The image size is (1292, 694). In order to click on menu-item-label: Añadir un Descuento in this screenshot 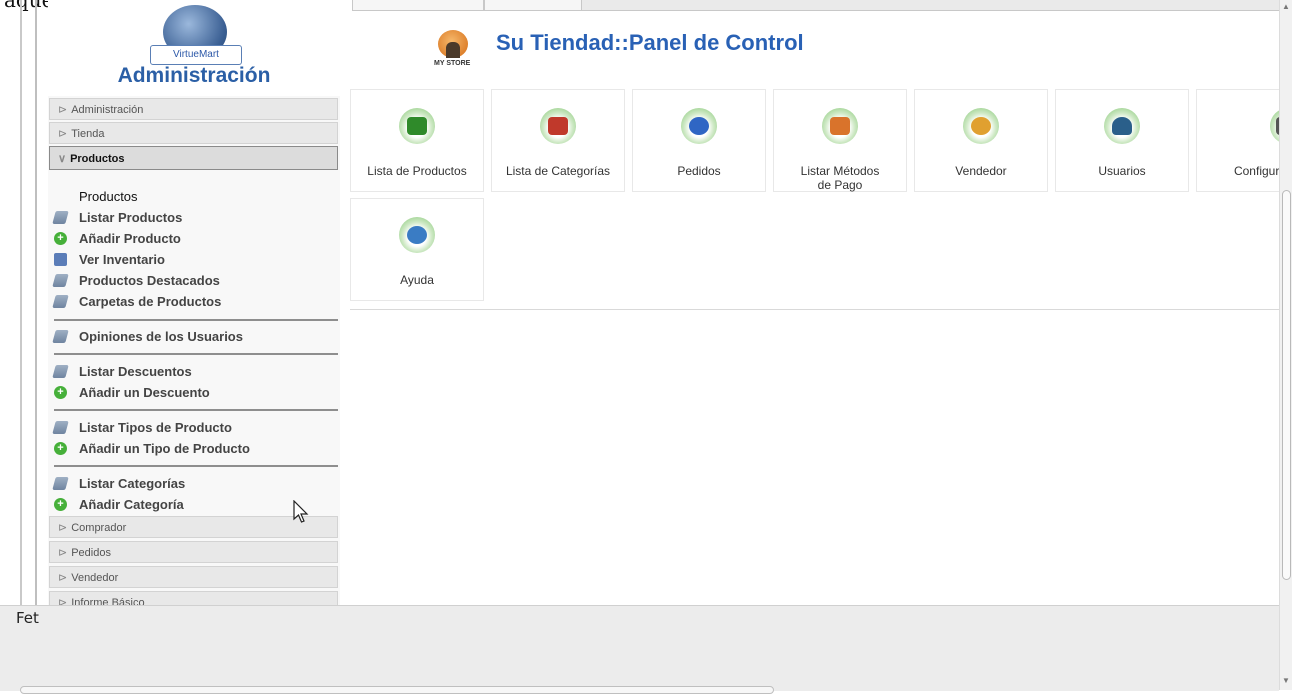, I will do `click(144, 392)`.